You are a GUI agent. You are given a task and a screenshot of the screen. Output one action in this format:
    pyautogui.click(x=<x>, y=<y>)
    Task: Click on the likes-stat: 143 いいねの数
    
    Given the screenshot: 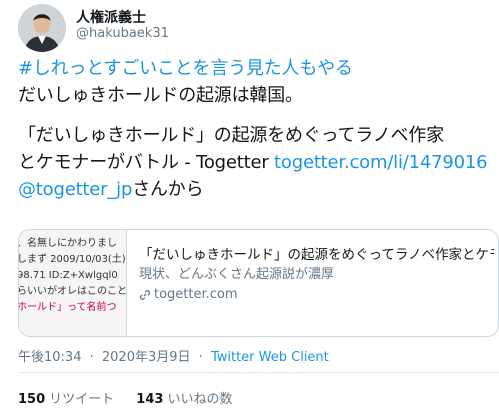 What is the action you would take?
    pyautogui.click(x=184, y=399)
    